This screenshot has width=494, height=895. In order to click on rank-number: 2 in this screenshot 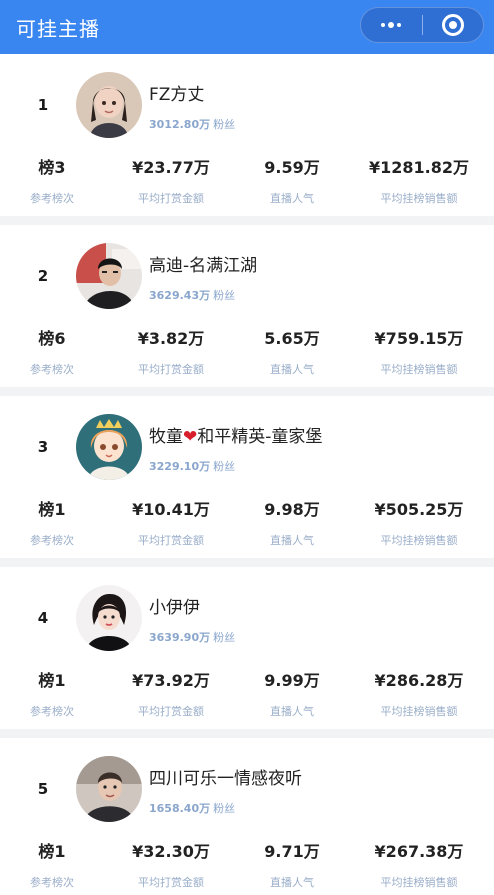, I will do `click(43, 276)`.